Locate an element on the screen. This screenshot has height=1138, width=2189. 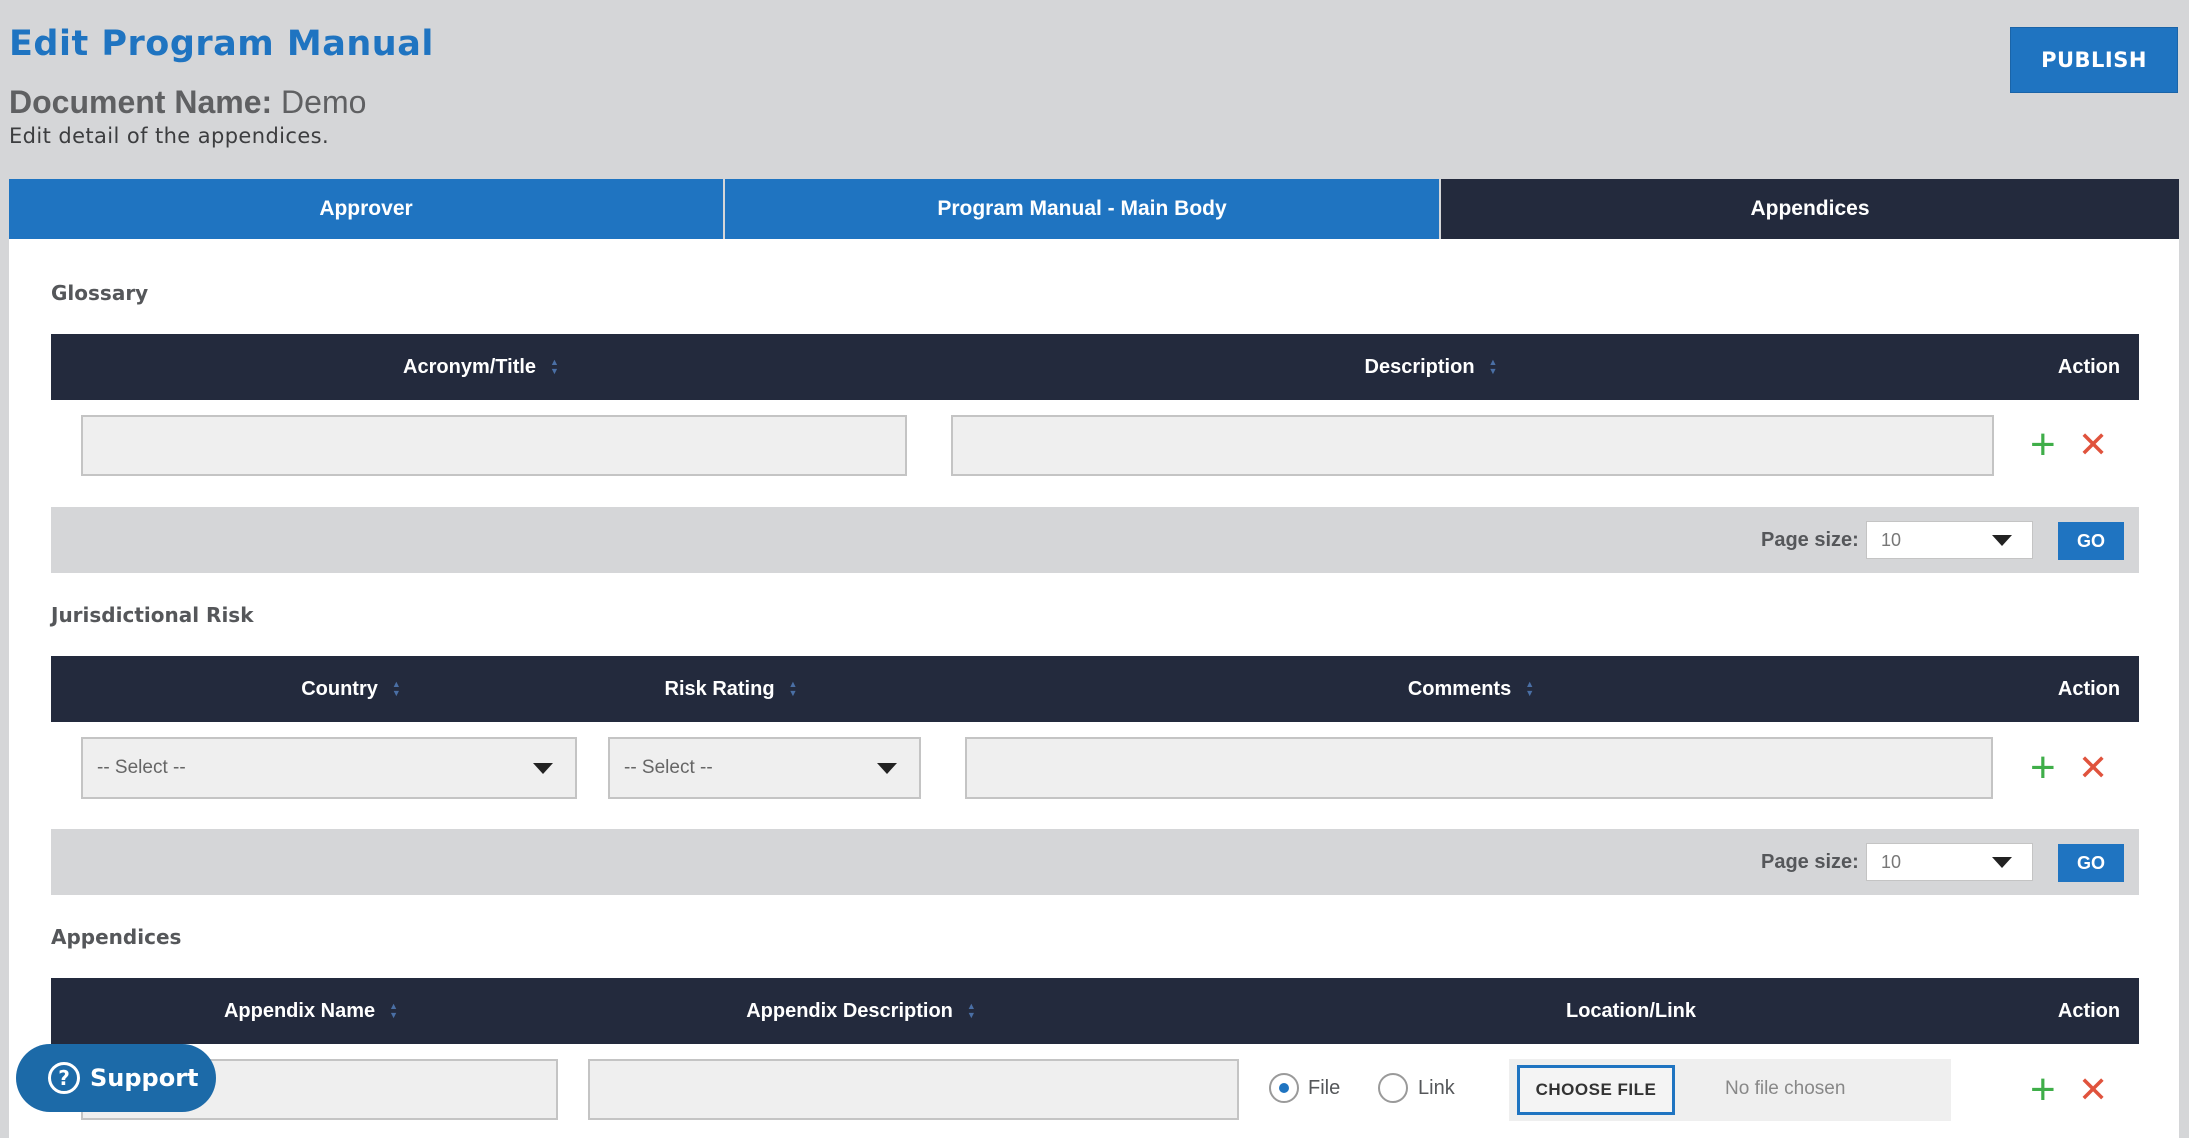
document-name-label: Document Name: is located at coordinates (141, 102).